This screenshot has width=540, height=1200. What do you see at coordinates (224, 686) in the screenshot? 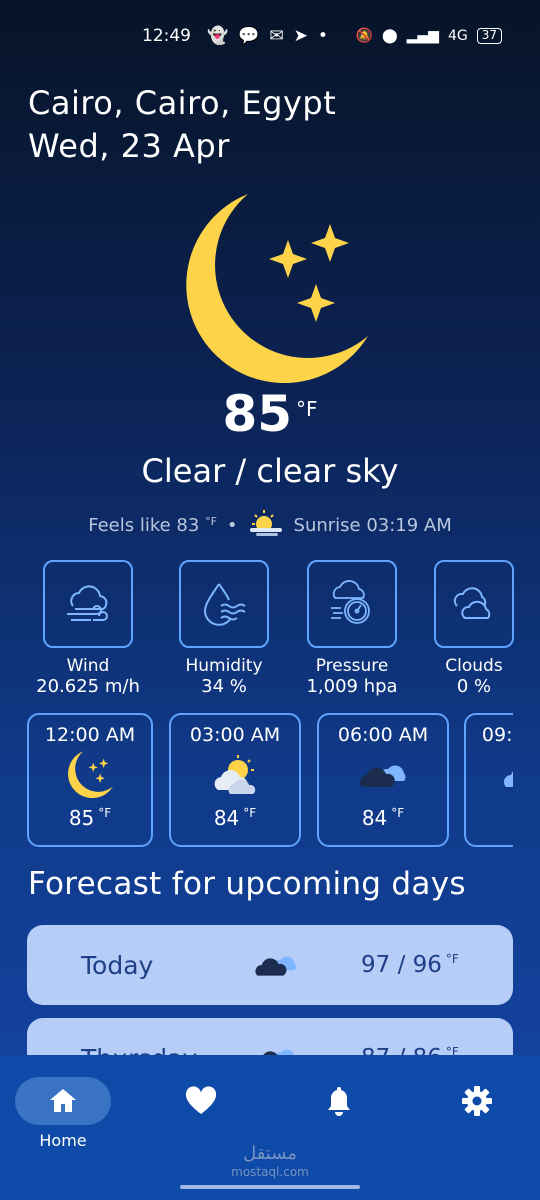
I see `humidity-value: 34 %` at bounding box center [224, 686].